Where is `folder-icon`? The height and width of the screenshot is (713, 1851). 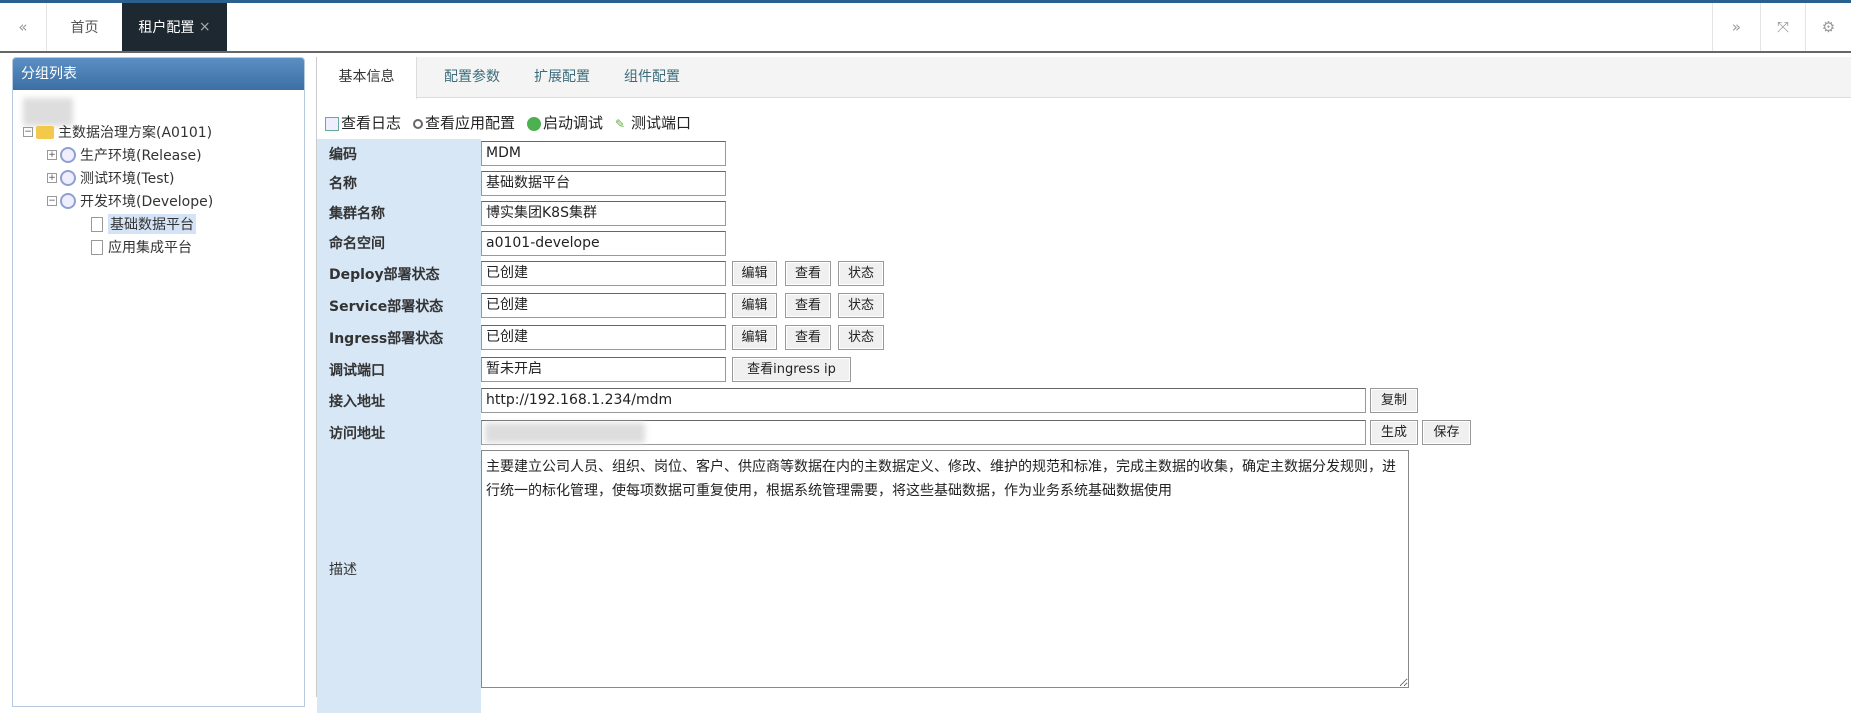
folder-icon is located at coordinates (45, 132).